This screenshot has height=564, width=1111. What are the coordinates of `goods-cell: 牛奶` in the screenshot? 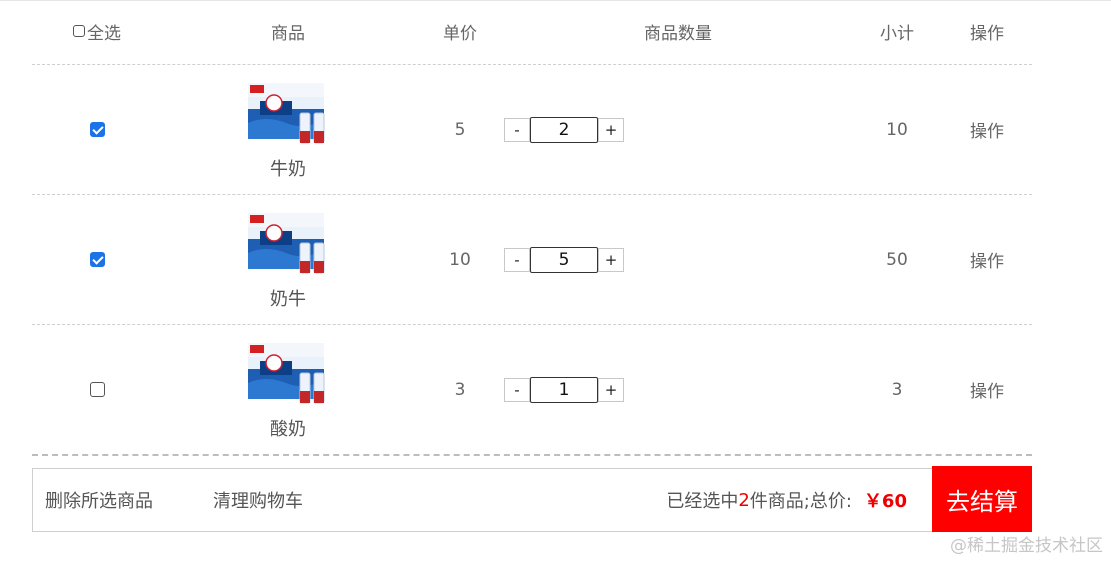 It's located at (288, 130).